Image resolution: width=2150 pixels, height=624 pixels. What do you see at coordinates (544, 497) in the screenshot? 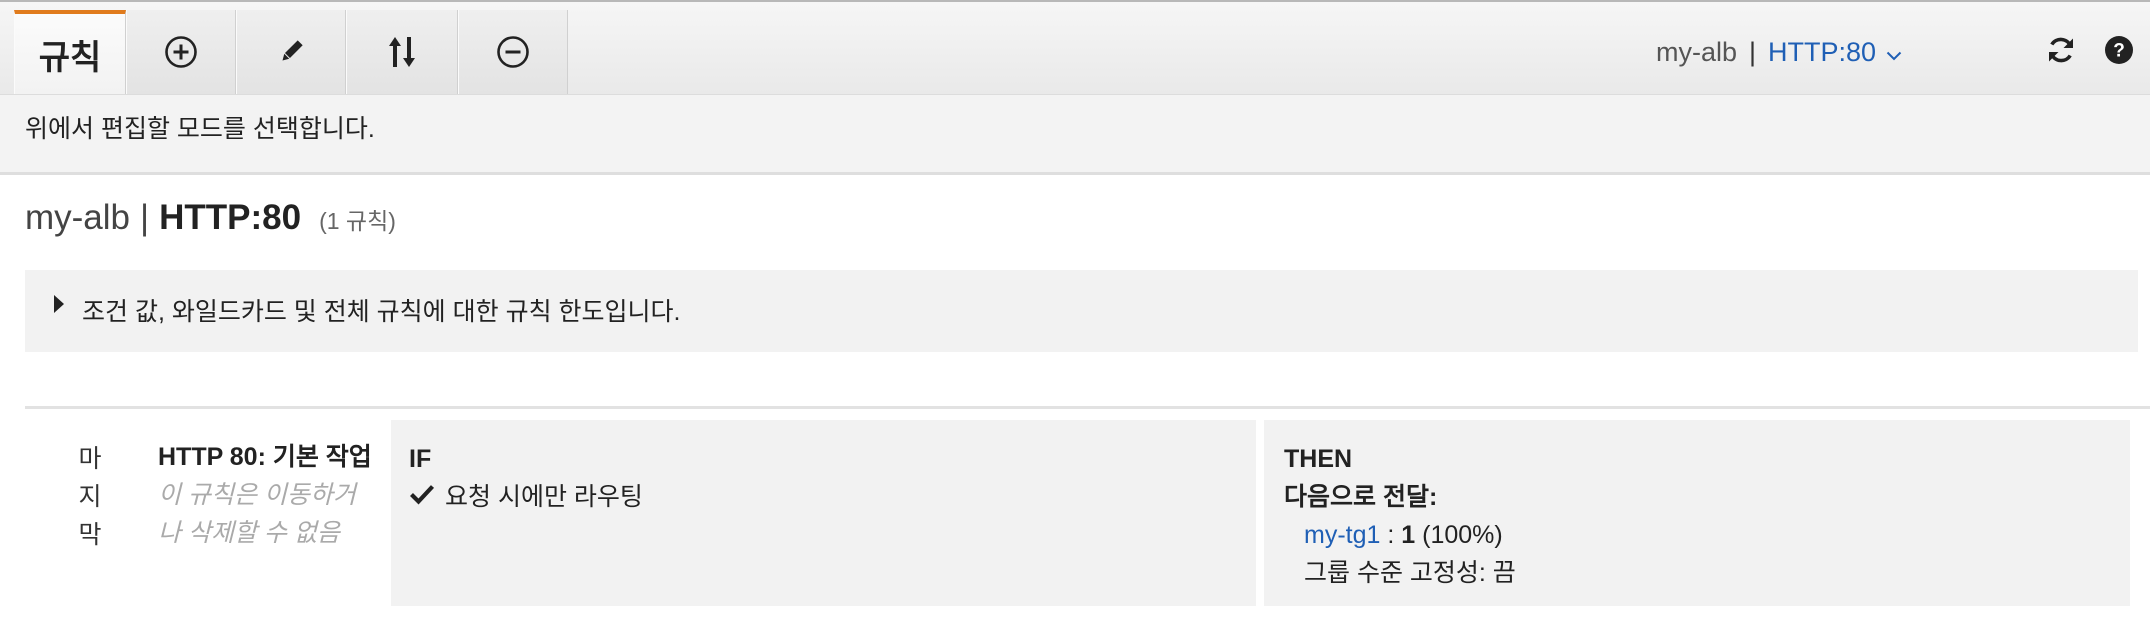
I see `condition-text: 요청 시에만 라우팅` at bounding box center [544, 497].